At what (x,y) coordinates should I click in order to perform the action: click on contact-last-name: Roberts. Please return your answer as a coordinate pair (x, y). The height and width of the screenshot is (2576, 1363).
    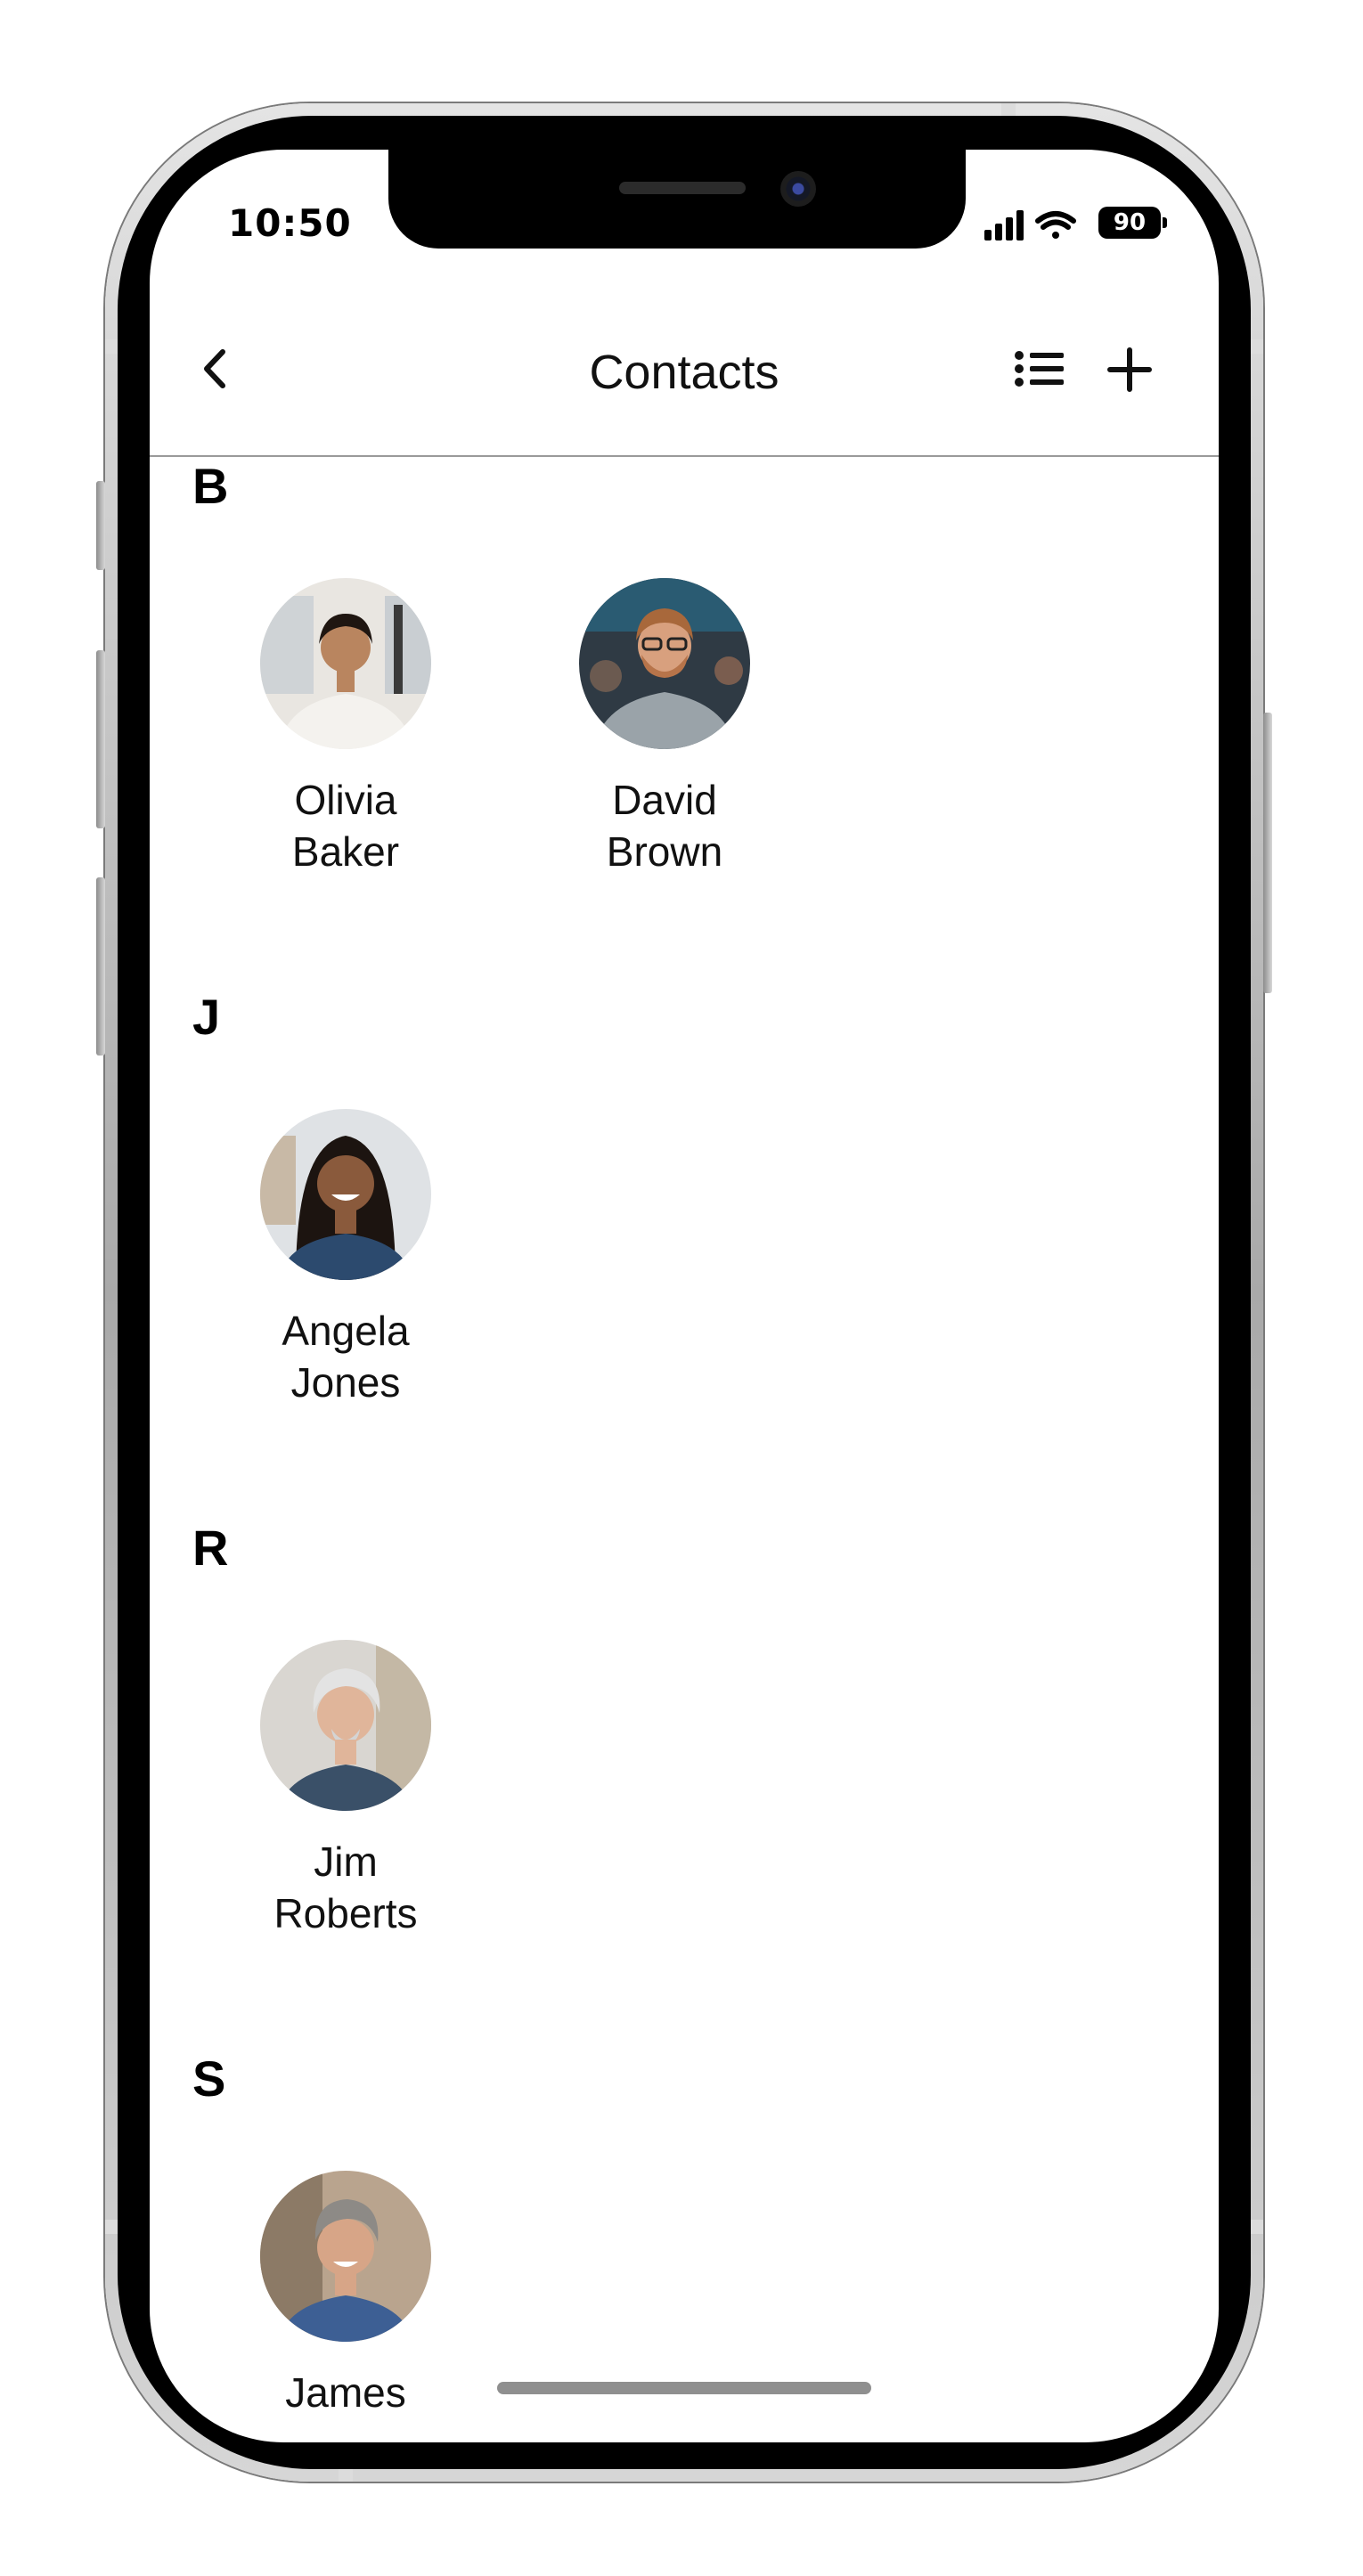
    Looking at the image, I should click on (345, 1913).